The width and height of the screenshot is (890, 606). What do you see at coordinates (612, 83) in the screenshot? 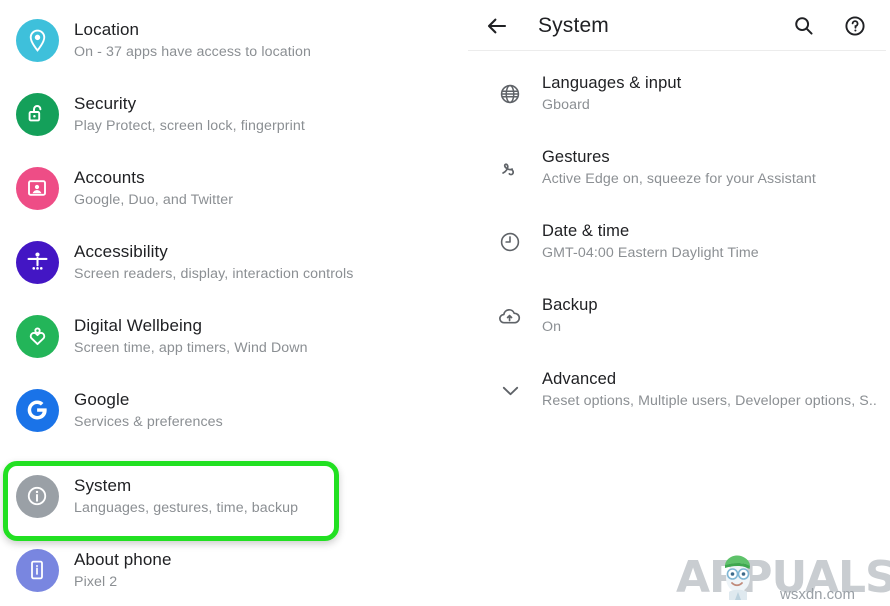
I see `row-title: Languages & input` at bounding box center [612, 83].